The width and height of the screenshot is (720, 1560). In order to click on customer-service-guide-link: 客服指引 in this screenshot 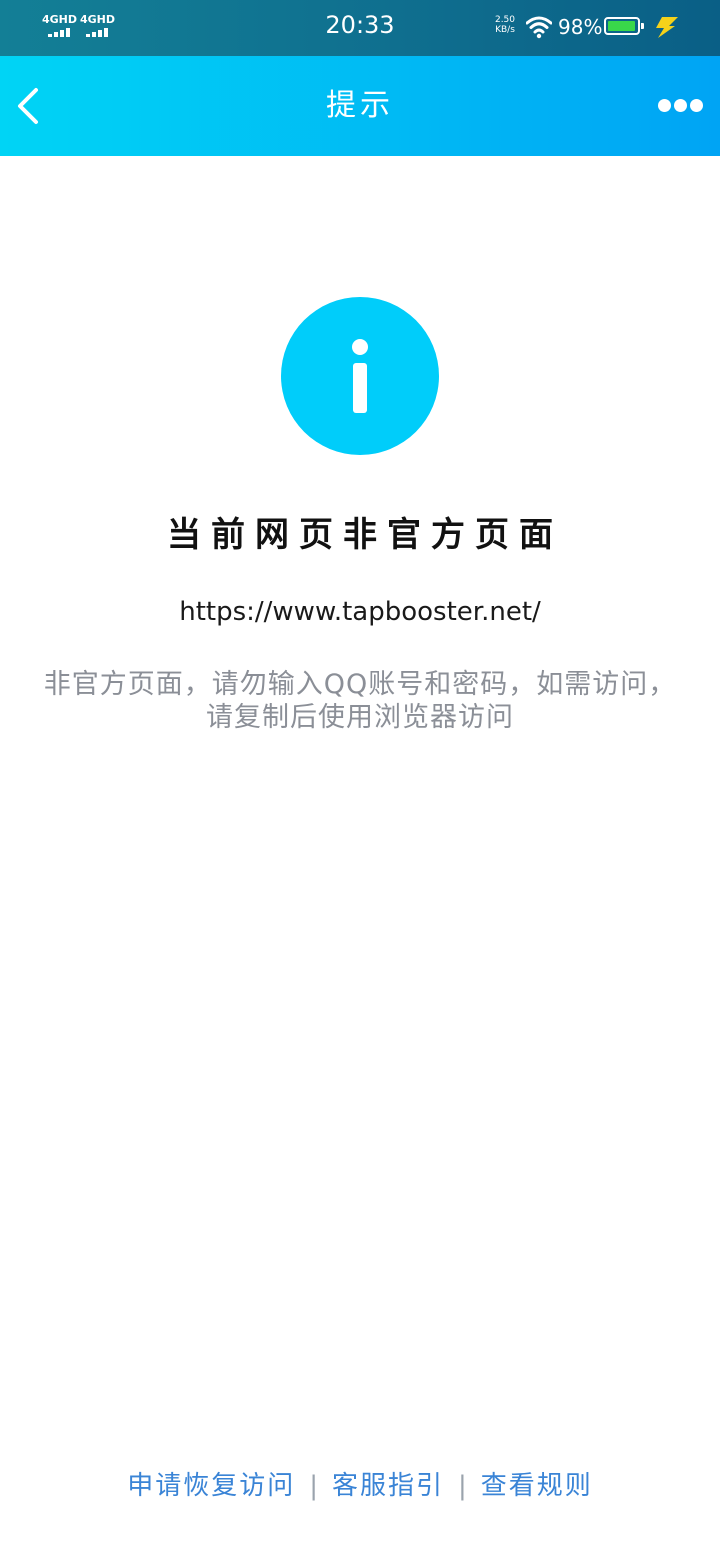, I will do `click(388, 1486)`.